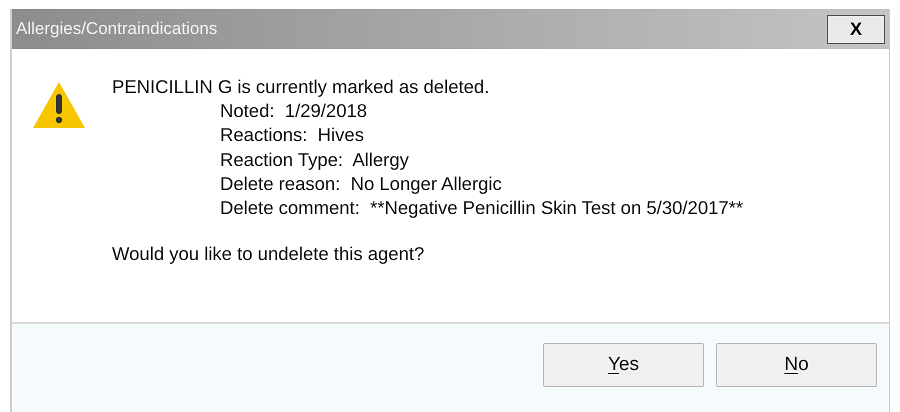 This screenshot has height=412, width=900. What do you see at coordinates (361, 184) in the screenshot?
I see `detail-line: Delete reason: No Longer Allergic` at bounding box center [361, 184].